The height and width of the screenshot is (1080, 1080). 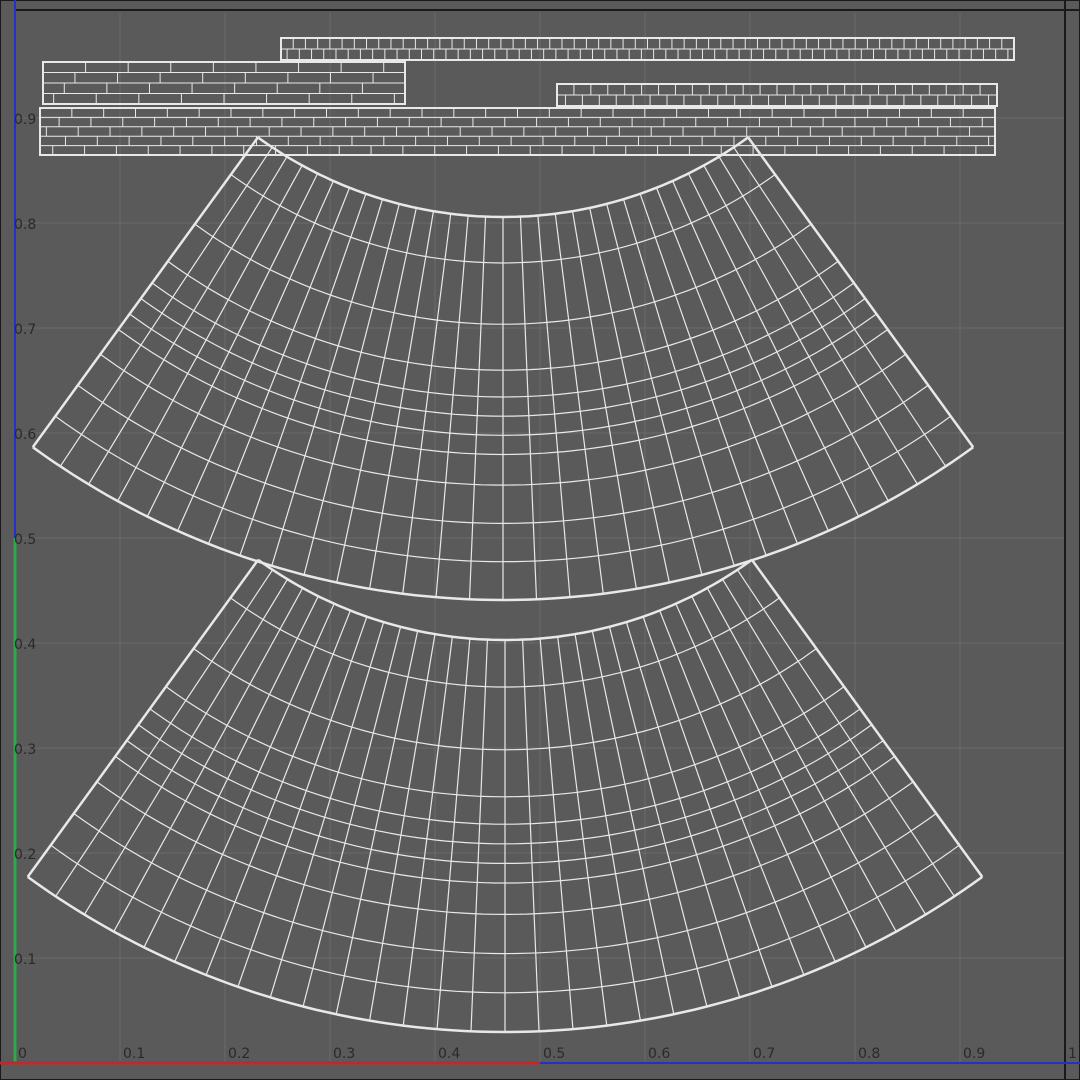 What do you see at coordinates (22, 1054) in the screenshot?
I see `x-tick-label: 0` at bounding box center [22, 1054].